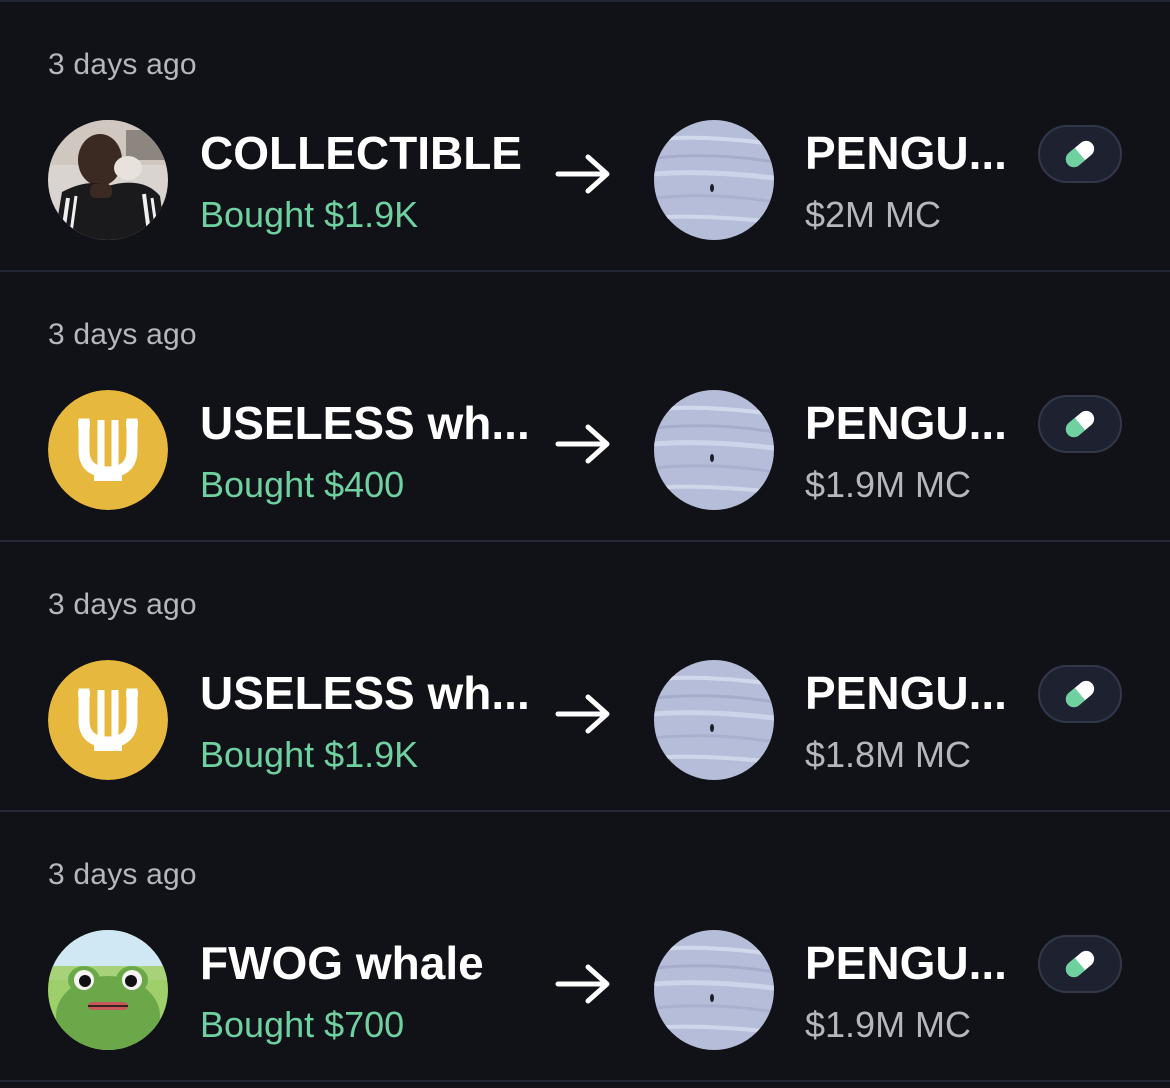  Describe the element at coordinates (361, 153) in the screenshot. I see `trader-name: COLLECTIBLE` at that location.